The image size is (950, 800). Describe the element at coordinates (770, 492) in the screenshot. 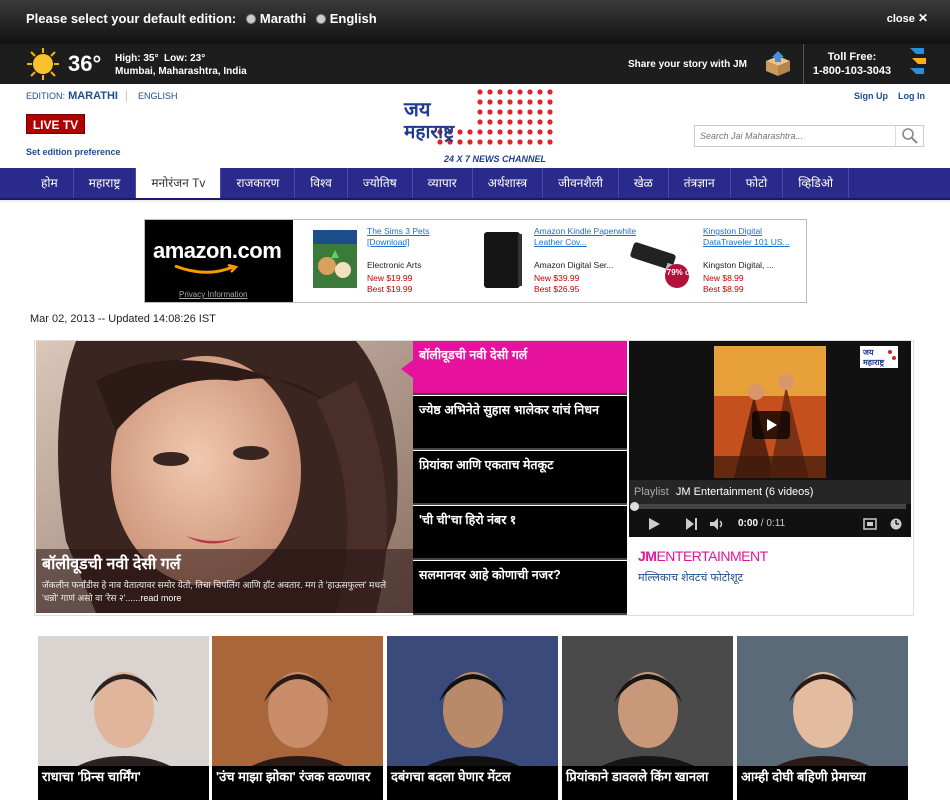

I see `playlist-bar: Playlist JM Entertainment (6 videos)` at that location.